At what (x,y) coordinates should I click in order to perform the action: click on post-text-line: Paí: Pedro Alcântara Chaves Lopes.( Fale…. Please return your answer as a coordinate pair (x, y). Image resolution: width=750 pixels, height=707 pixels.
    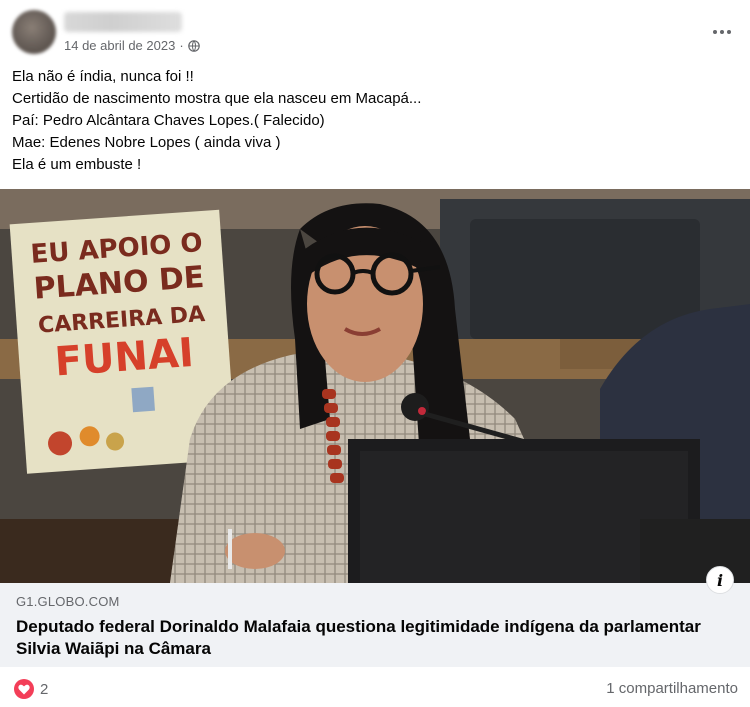
    Looking at the image, I should click on (168, 120).